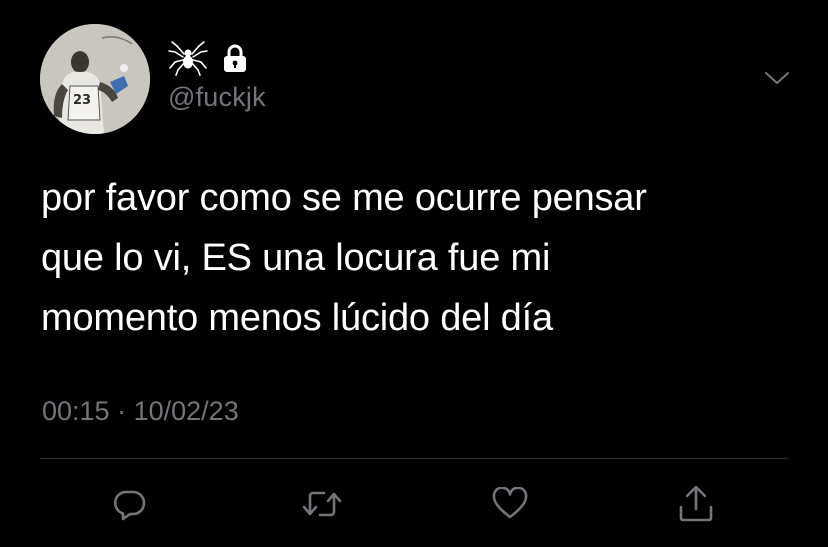  What do you see at coordinates (296, 258) in the screenshot?
I see `tweet-text-line: que lo vi, ES una locura fue mi` at bounding box center [296, 258].